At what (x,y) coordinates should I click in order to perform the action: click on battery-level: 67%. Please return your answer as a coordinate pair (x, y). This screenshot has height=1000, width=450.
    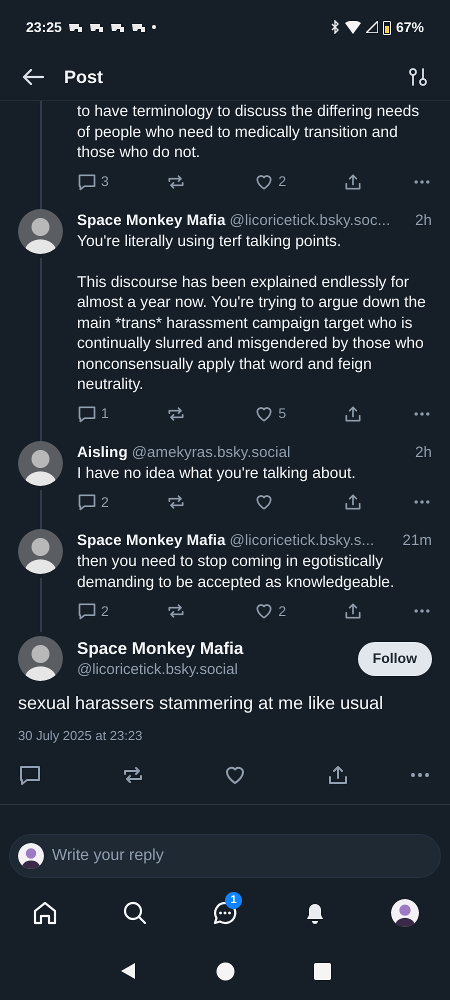
    Looking at the image, I should click on (410, 27).